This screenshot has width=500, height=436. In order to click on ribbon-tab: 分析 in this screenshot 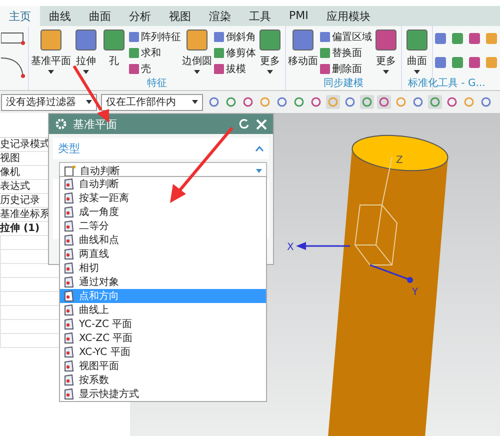, I will do `click(140, 16)`.